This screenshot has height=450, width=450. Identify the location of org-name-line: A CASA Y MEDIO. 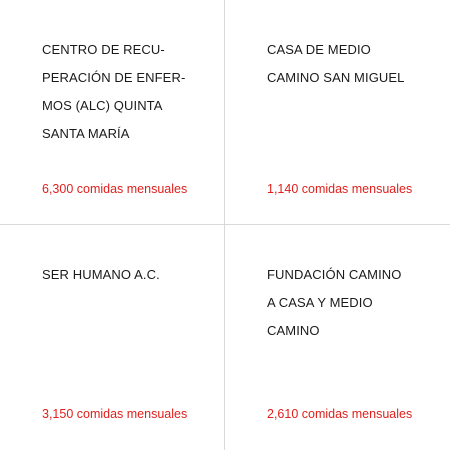
(320, 302).